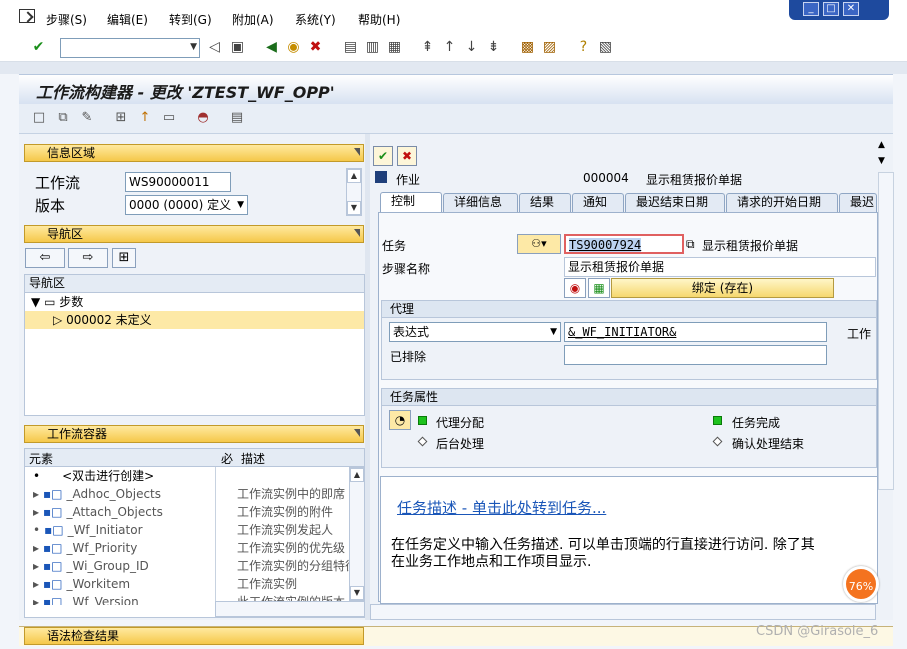  What do you see at coordinates (124, 258) in the screenshot?
I see `nav-tree-button: ⊞` at bounding box center [124, 258].